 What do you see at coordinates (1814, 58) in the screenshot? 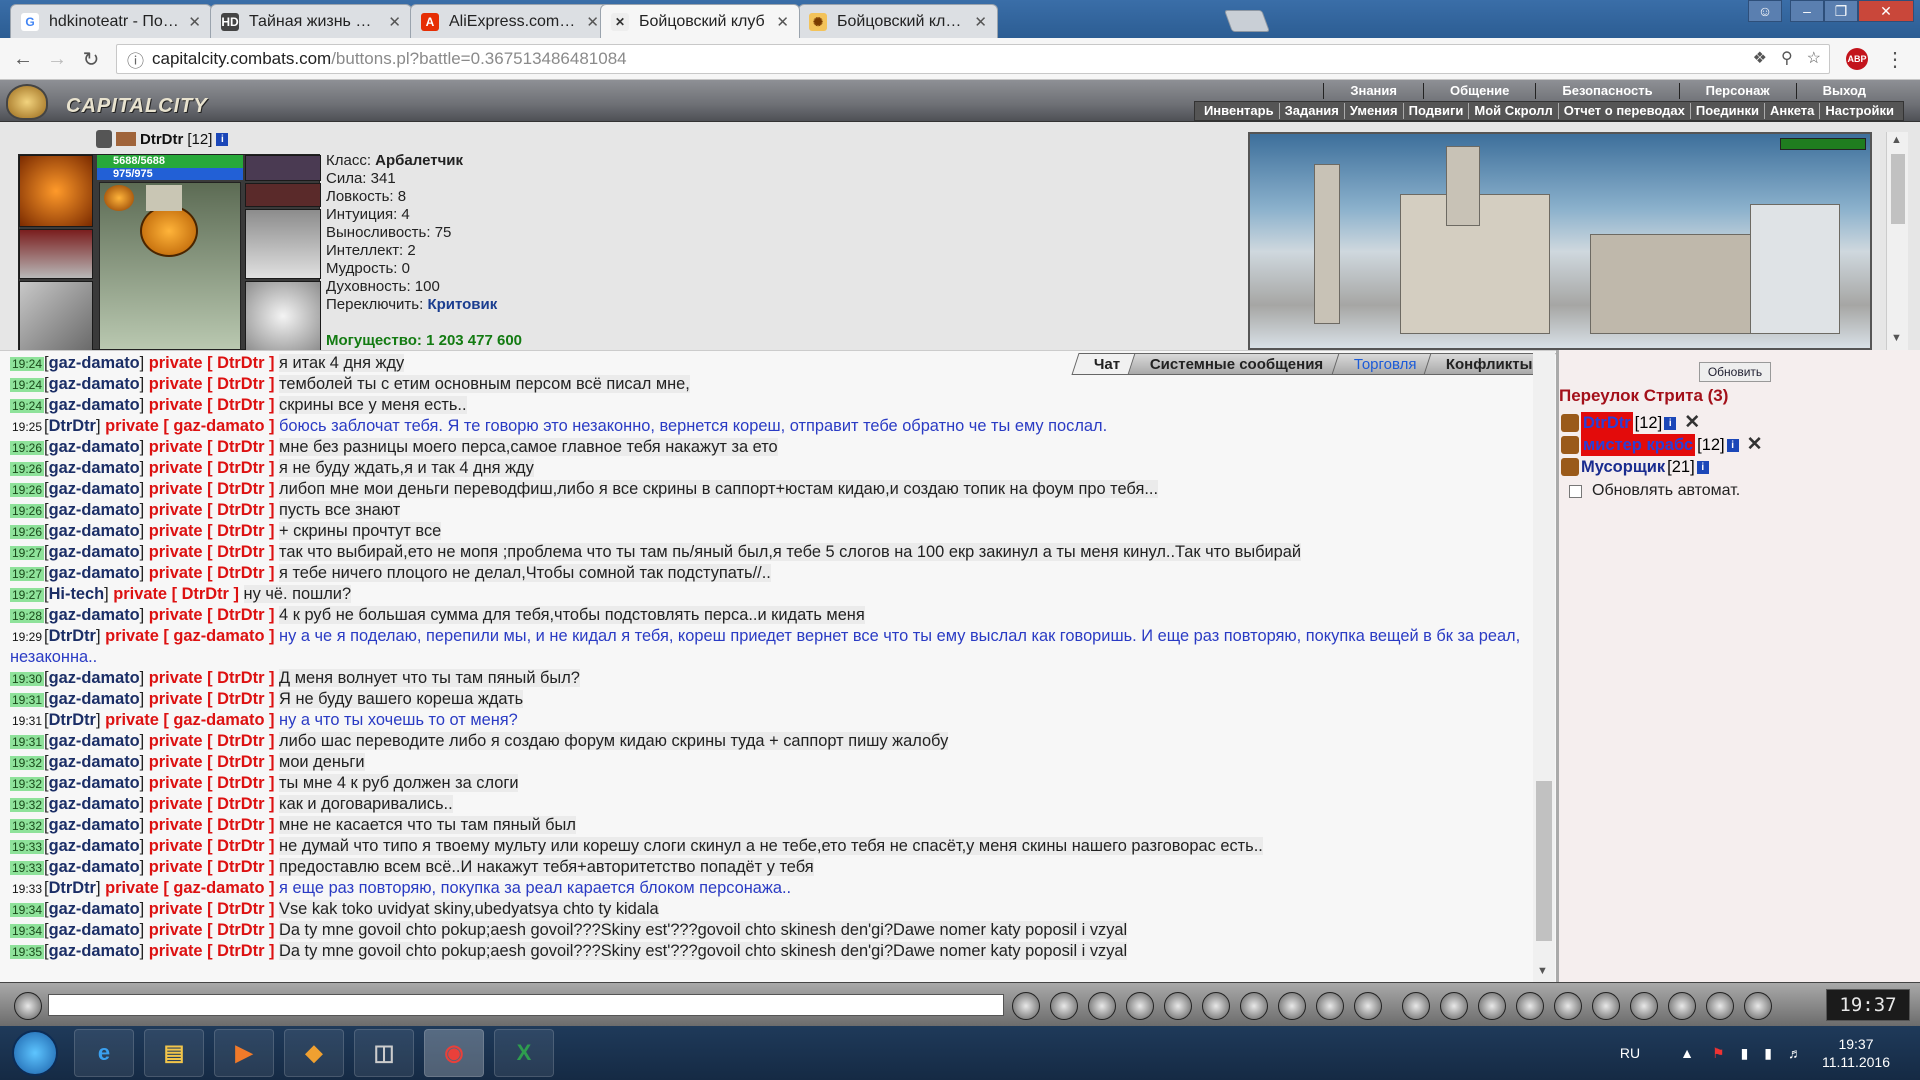
I see `bookmark-star-icon: ☆` at bounding box center [1814, 58].